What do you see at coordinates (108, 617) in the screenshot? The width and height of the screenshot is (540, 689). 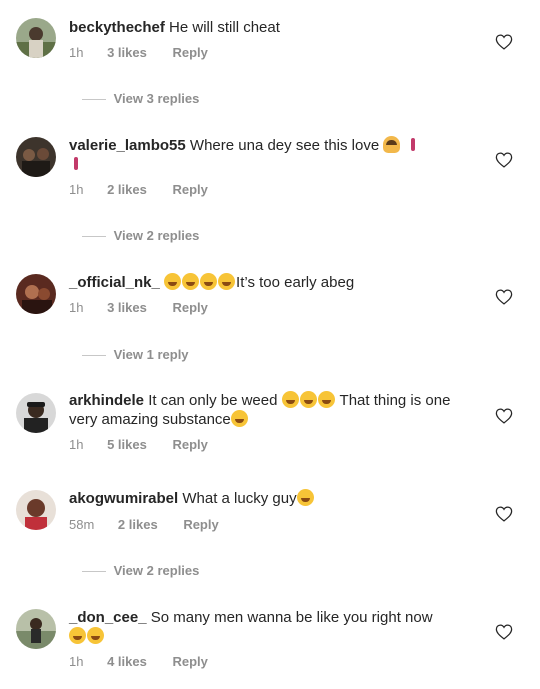 I see `comment-username: _don_cee_` at bounding box center [108, 617].